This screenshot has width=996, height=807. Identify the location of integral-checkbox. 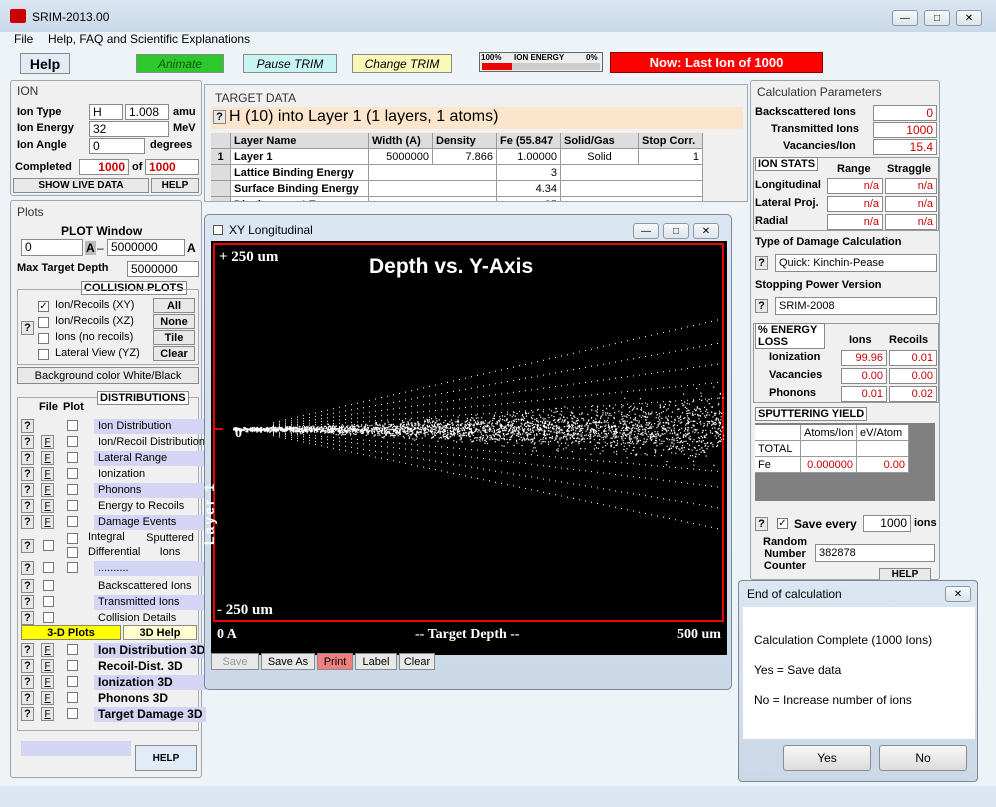
(72, 538).